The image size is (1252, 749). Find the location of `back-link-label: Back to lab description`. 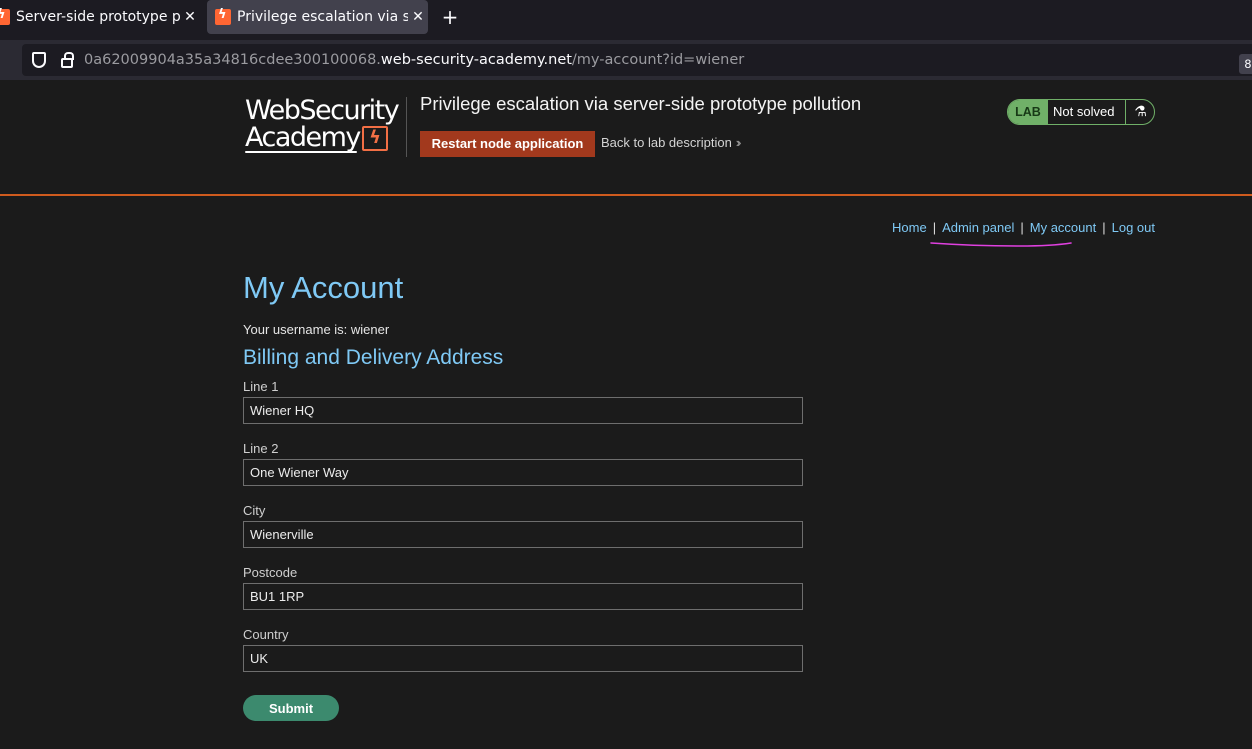

back-link-label: Back to lab description is located at coordinates (666, 142).